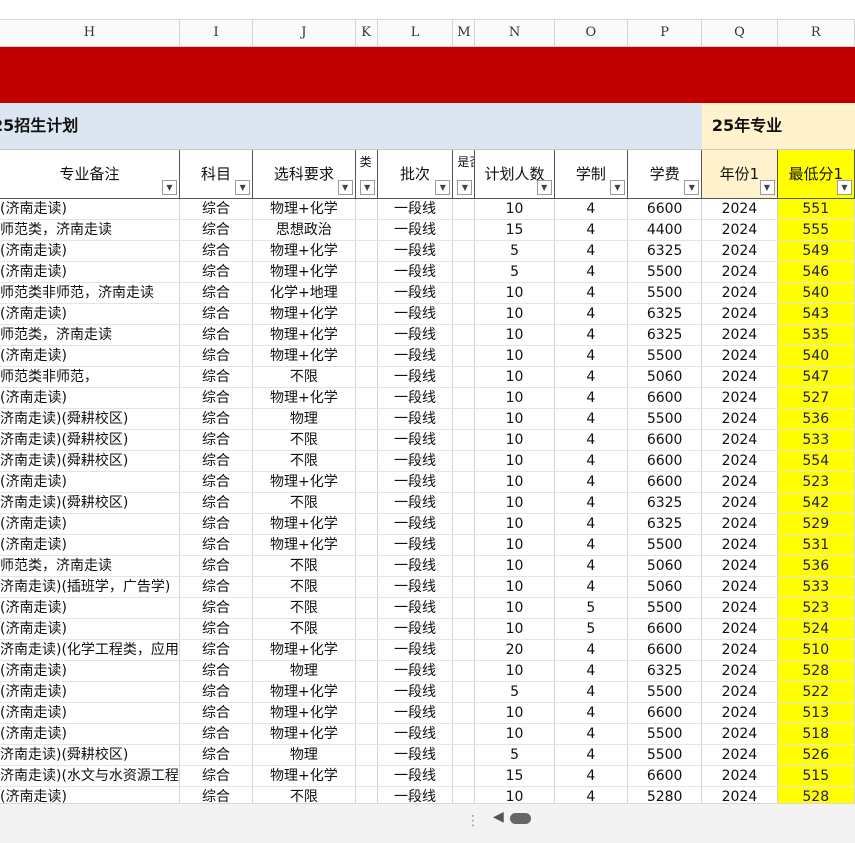  What do you see at coordinates (591, 174) in the screenshot?
I see `header-cell-7: 学制 ▼` at bounding box center [591, 174].